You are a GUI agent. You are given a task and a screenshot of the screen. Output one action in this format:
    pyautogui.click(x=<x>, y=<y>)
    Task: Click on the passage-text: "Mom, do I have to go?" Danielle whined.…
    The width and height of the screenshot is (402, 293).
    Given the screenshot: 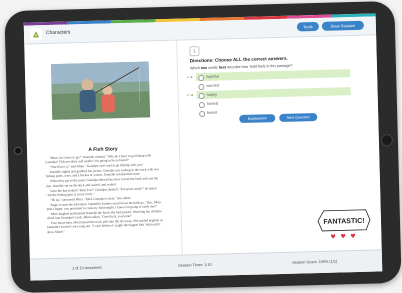 What is the action you would take?
    pyautogui.click(x=104, y=194)
    